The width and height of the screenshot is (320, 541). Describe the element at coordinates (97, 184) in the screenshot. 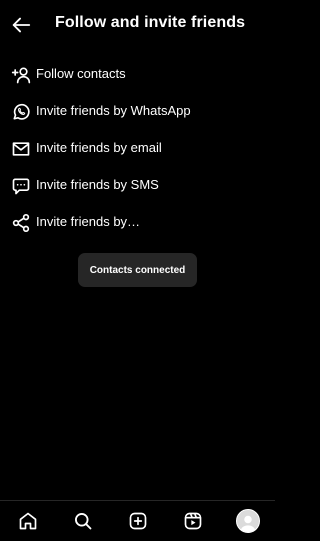

I see `invite-sms-label: Invite friends by SMS` at that location.